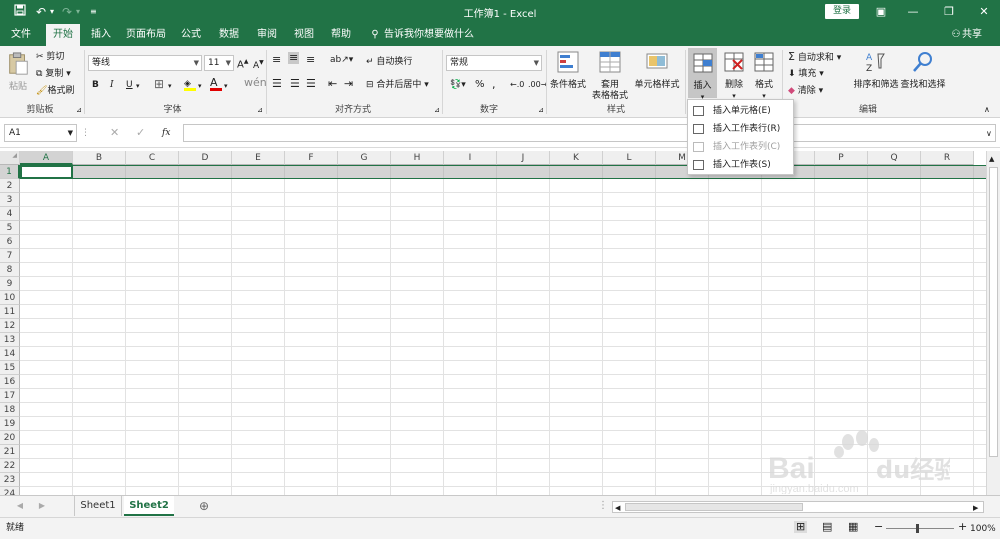 The width and height of the screenshot is (1000, 539). What do you see at coordinates (311, 84) in the screenshot?
I see `align-right-icon: ☰` at bounding box center [311, 84].